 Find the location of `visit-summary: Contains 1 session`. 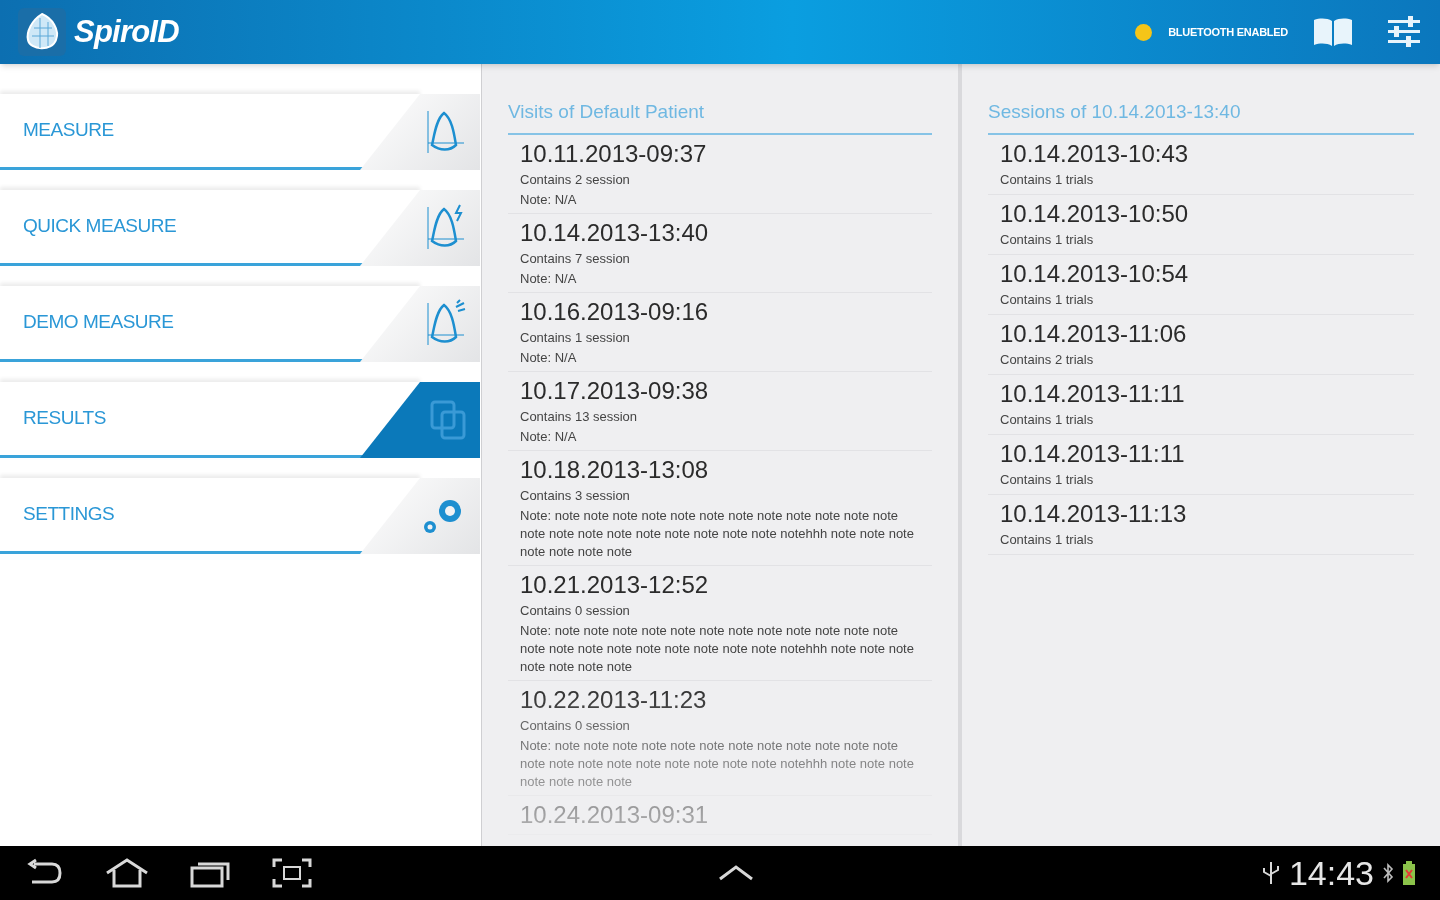

visit-summary: Contains 1 session is located at coordinates (575, 337).